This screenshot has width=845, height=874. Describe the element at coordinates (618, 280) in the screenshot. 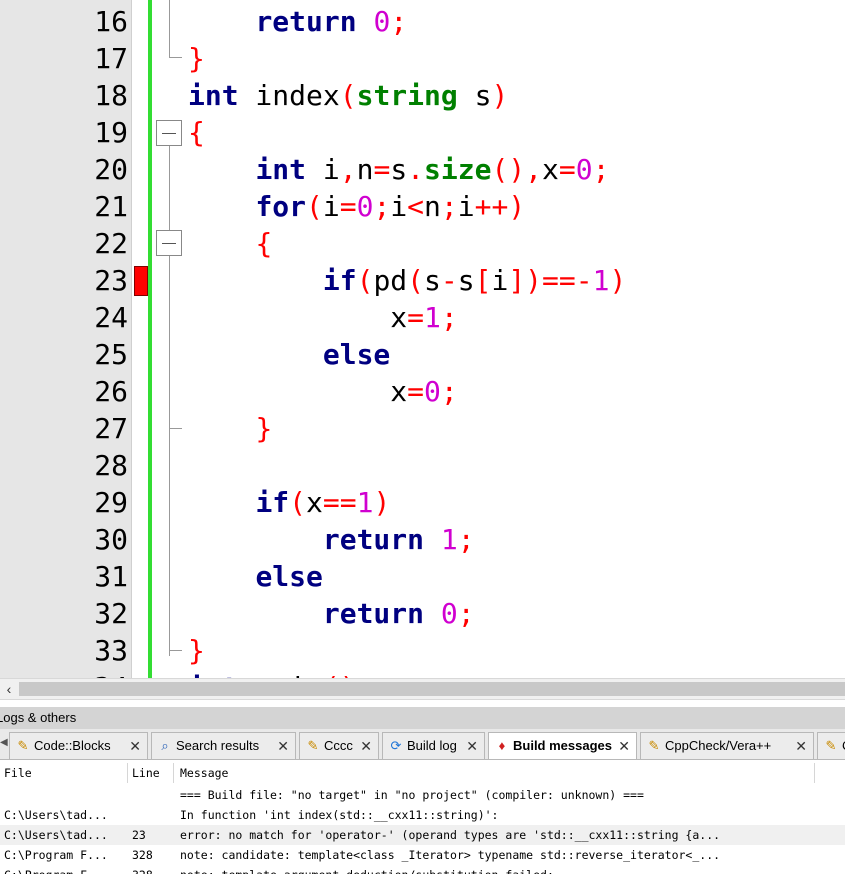

I see `code-token: )` at that location.